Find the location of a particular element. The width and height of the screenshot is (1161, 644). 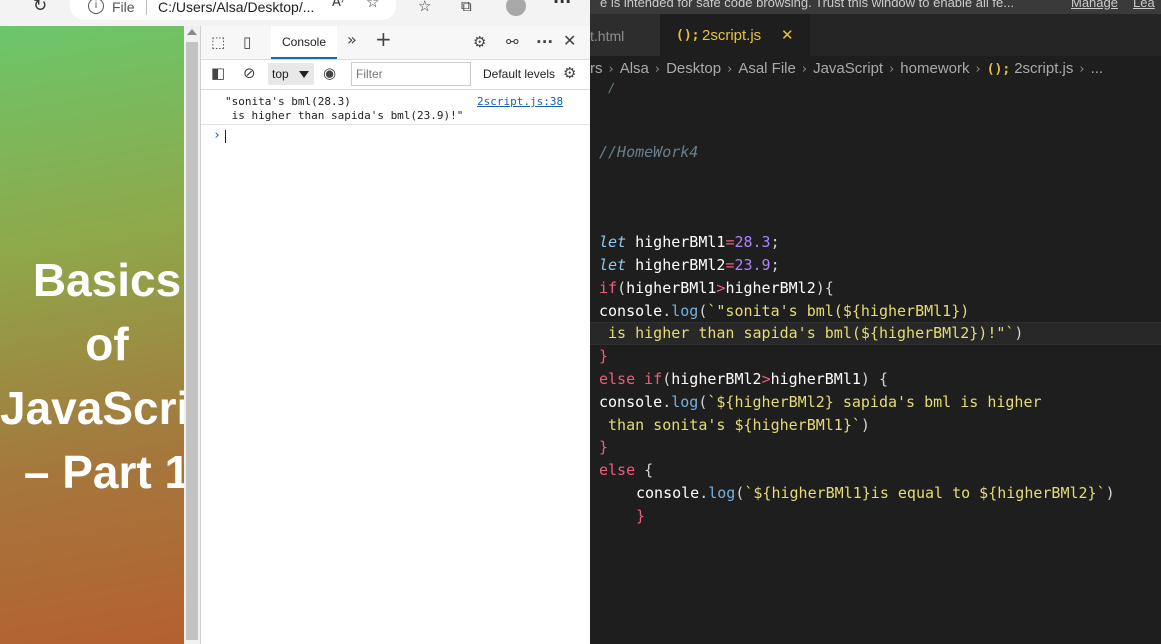

connect-device-icon: ⚯ is located at coordinates (512, 42).